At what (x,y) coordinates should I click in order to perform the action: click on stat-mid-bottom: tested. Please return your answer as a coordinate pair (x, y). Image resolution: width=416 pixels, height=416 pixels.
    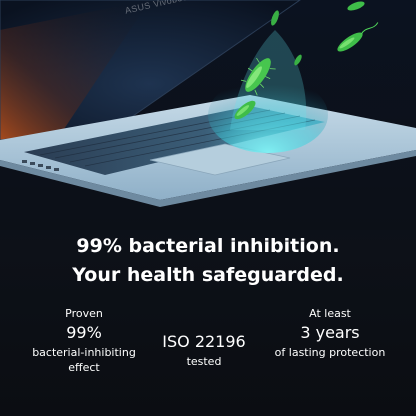
    Looking at the image, I should click on (204, 361).